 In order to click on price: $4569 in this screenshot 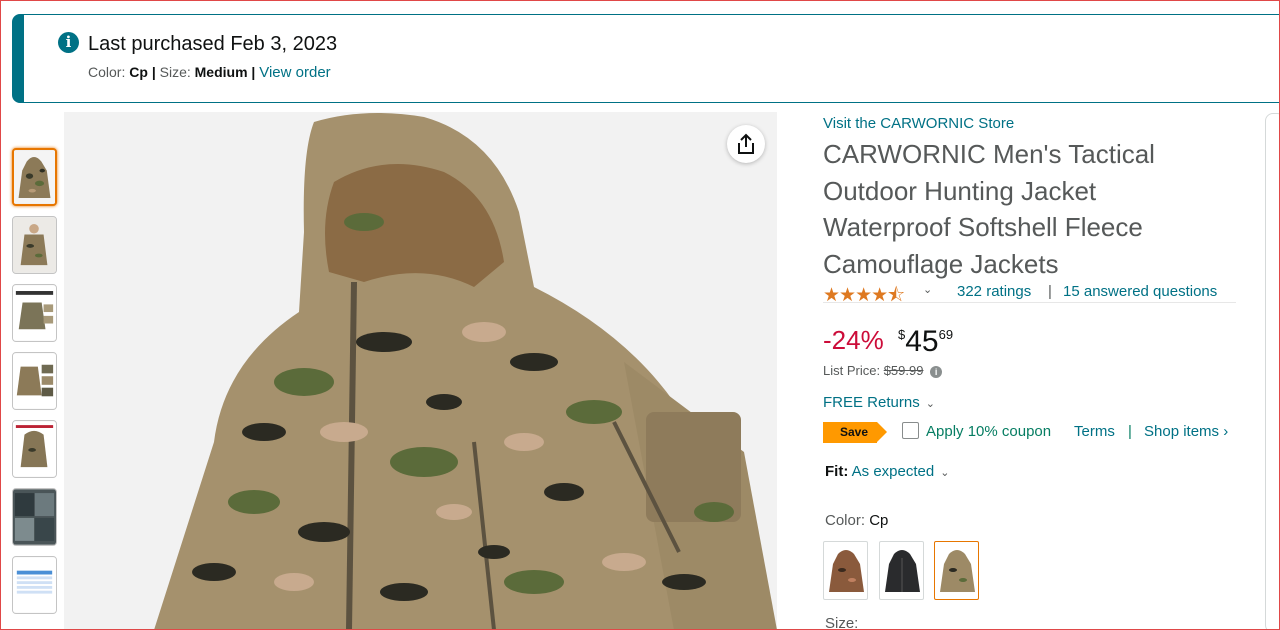, I will do `click(925, 342)`.